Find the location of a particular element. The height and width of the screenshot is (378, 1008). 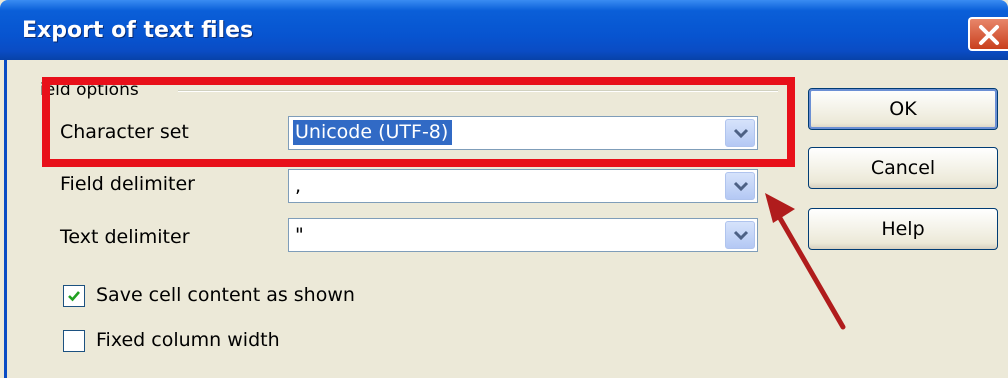

fixed-column-width-label: Fixed column width is located at coordinates (188, 340).